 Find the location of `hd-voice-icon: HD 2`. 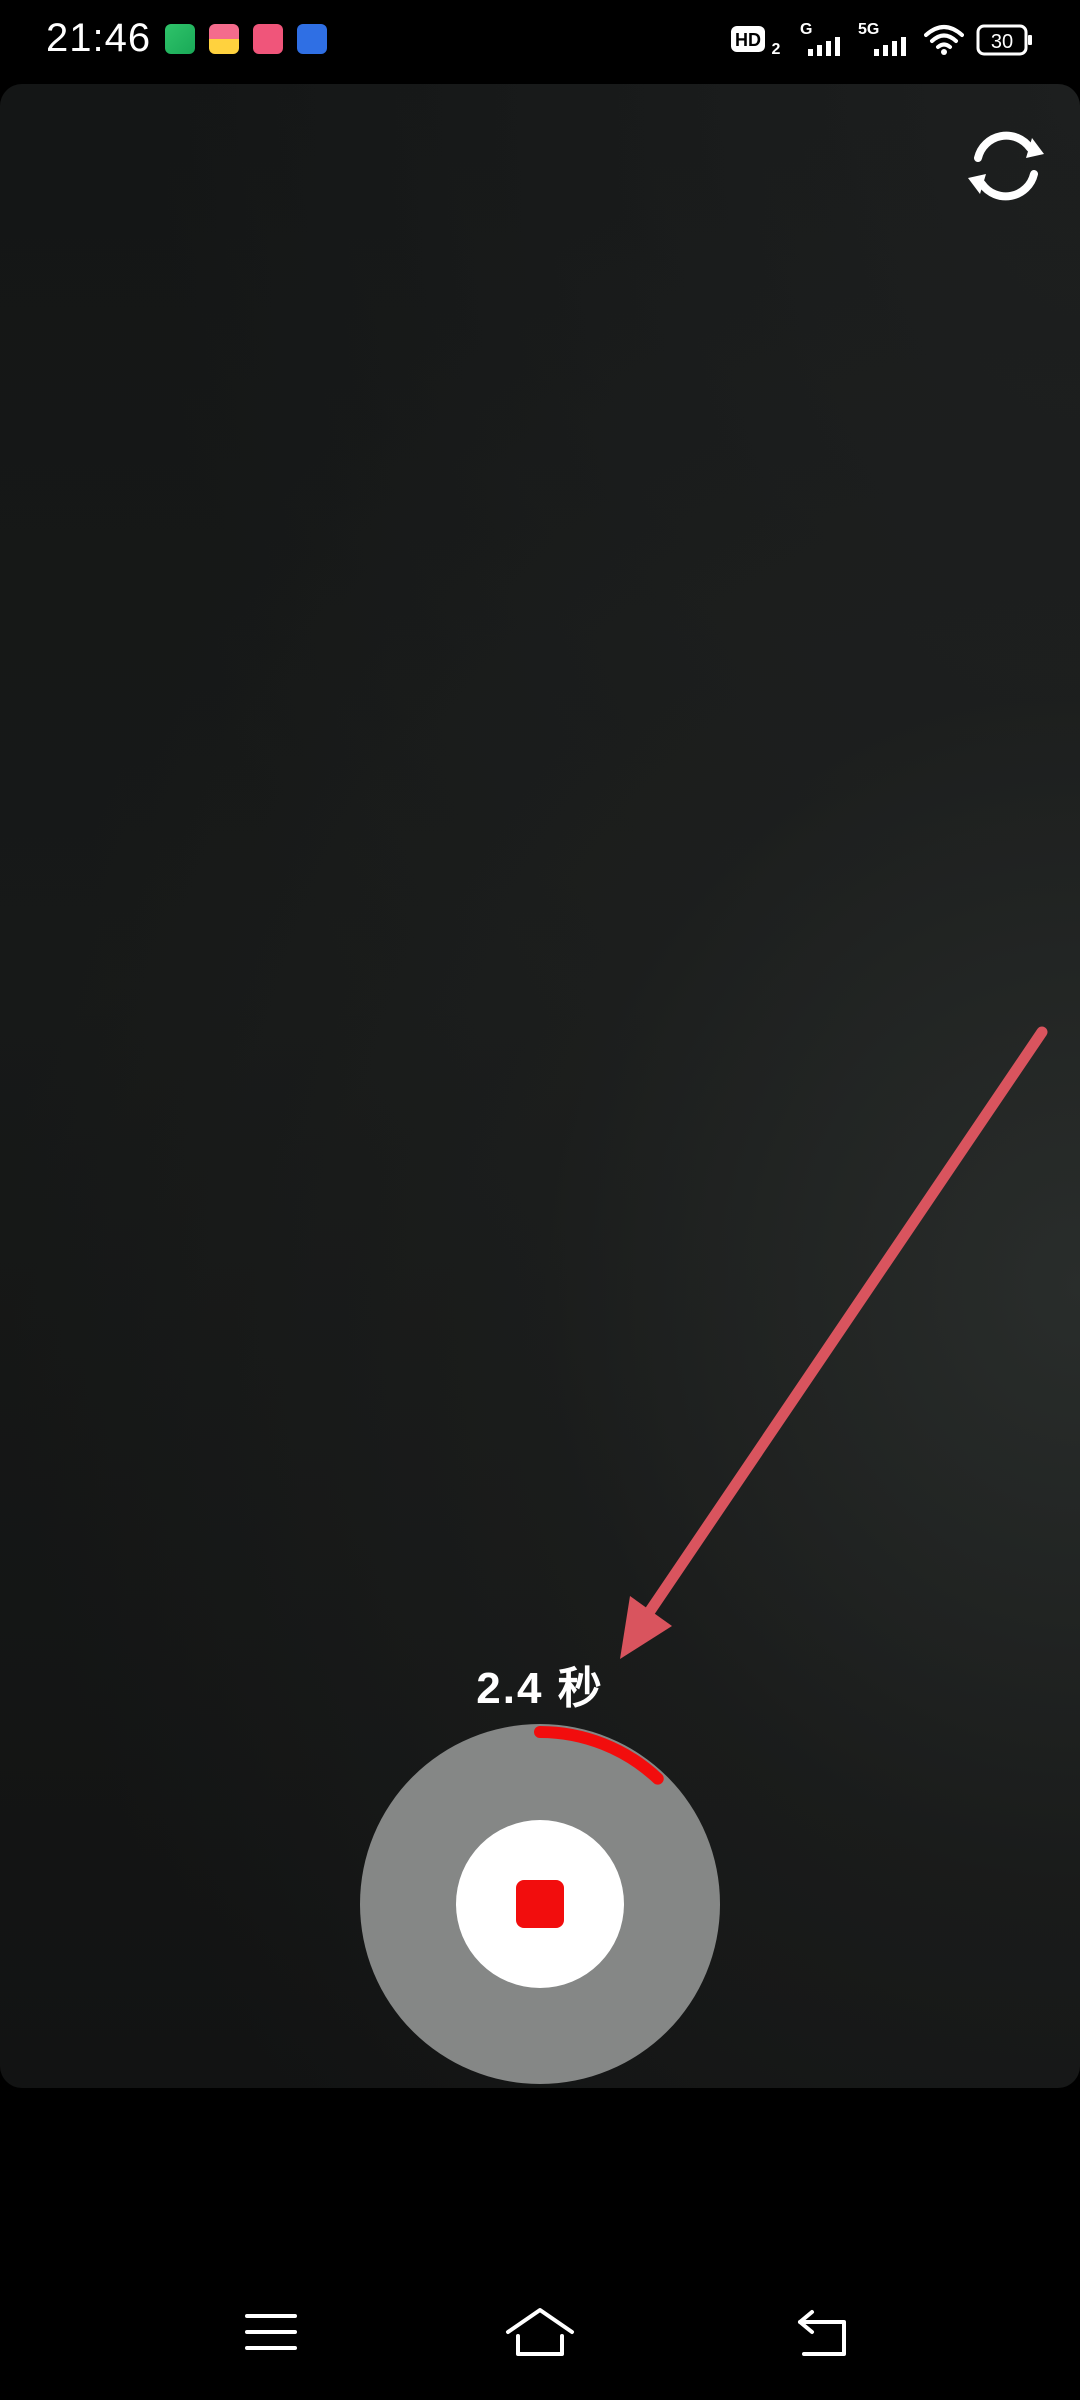

hd-voice-icon: HD 2 is located at coordinates (756, 42).